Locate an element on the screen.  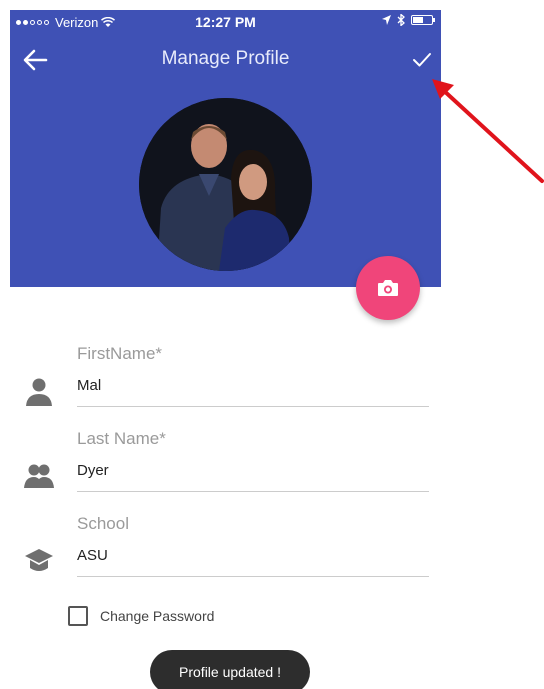
page-title: Manage Profile is located at coordinates (225, 58).